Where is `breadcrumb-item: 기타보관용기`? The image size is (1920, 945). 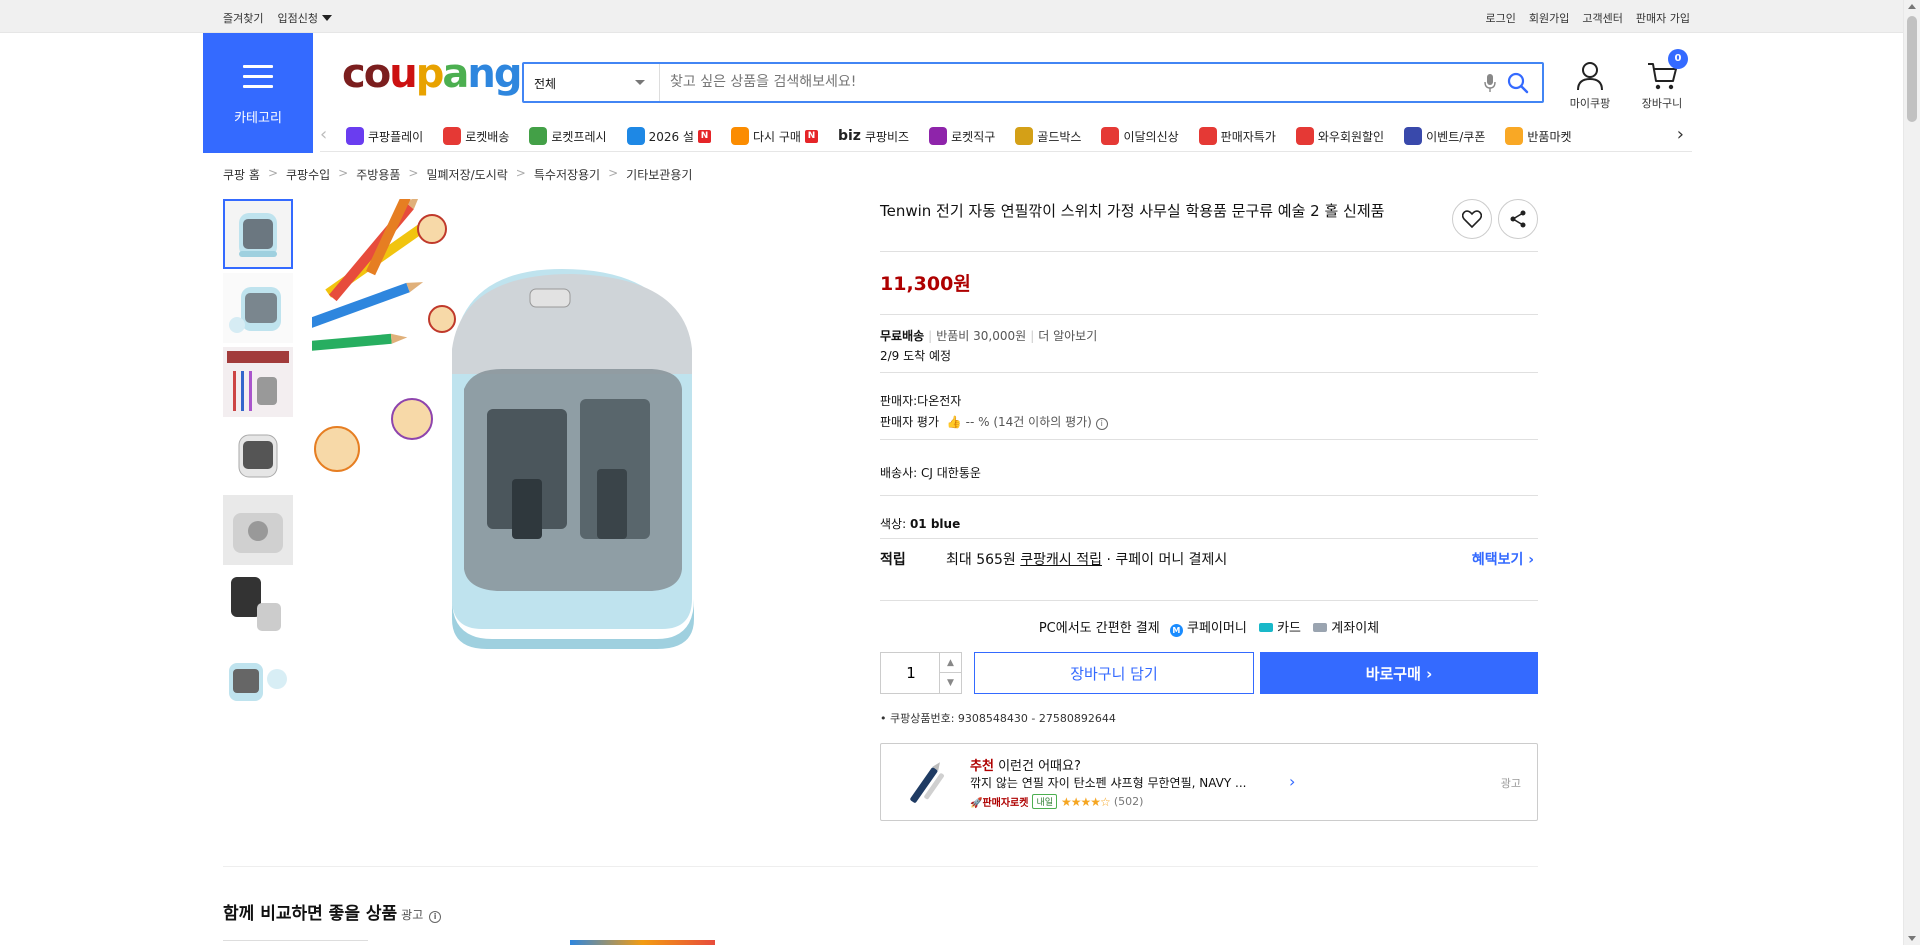
breadcrumb-item: 기타보관용기 is located at coordinates (659, 174).